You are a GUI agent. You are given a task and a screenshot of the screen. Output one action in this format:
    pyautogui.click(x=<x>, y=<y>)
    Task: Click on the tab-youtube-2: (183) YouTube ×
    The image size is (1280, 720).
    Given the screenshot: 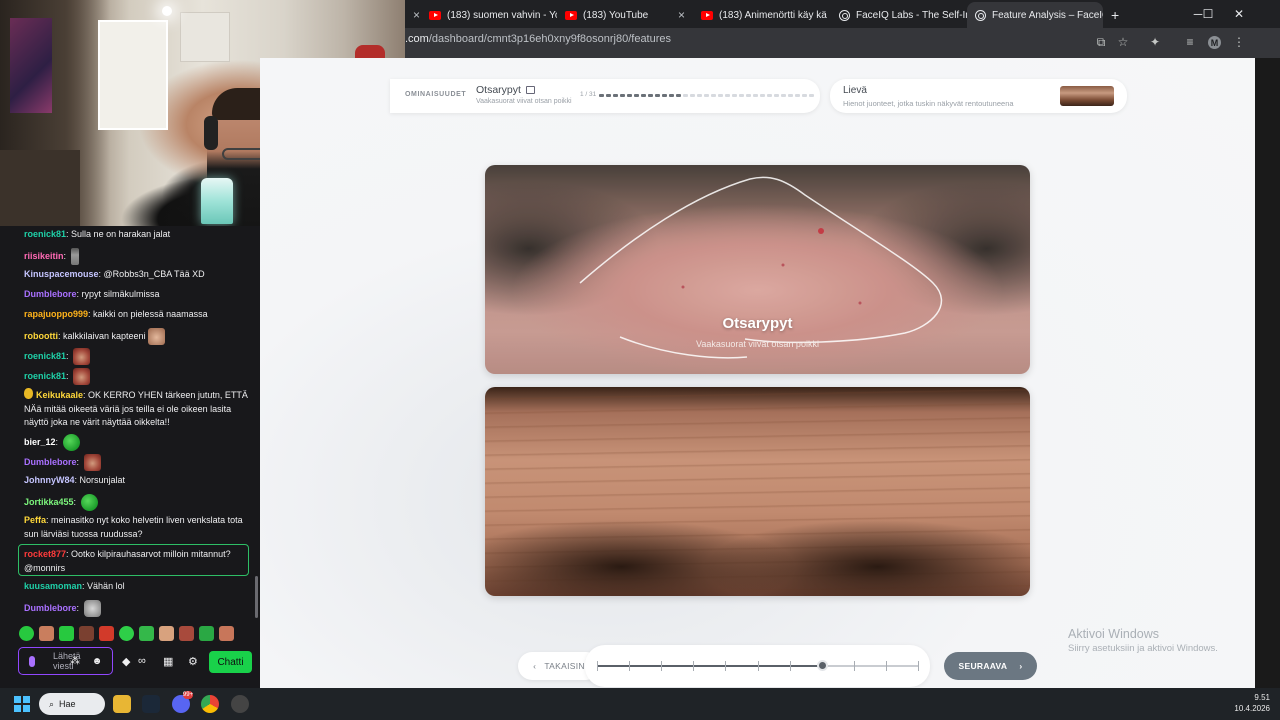 What is the action you would take?
    pyautogui.click(x=625, y=15)
    